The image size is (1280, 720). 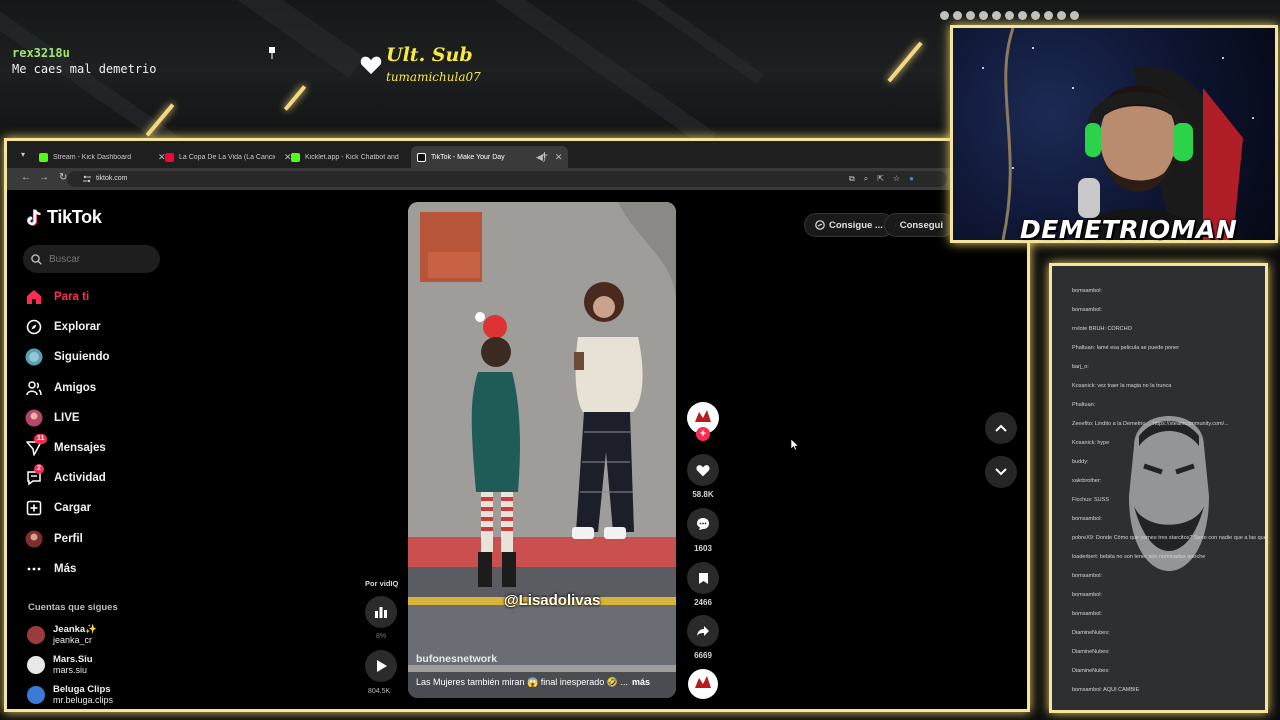 What do you see at coordinates (919, 225) in the screenshot?
I see `get-desktop-app-button: Consegui` at bounding box center [919, 225].